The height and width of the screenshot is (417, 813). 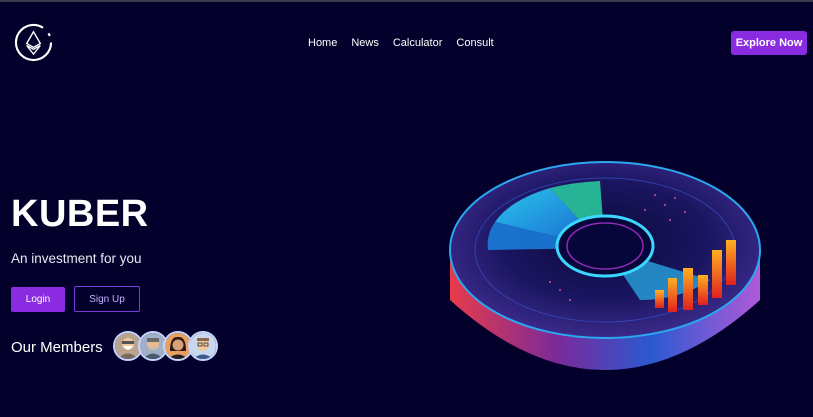 I want to click on nav-consult: Consult, so click(x=474, y=43).